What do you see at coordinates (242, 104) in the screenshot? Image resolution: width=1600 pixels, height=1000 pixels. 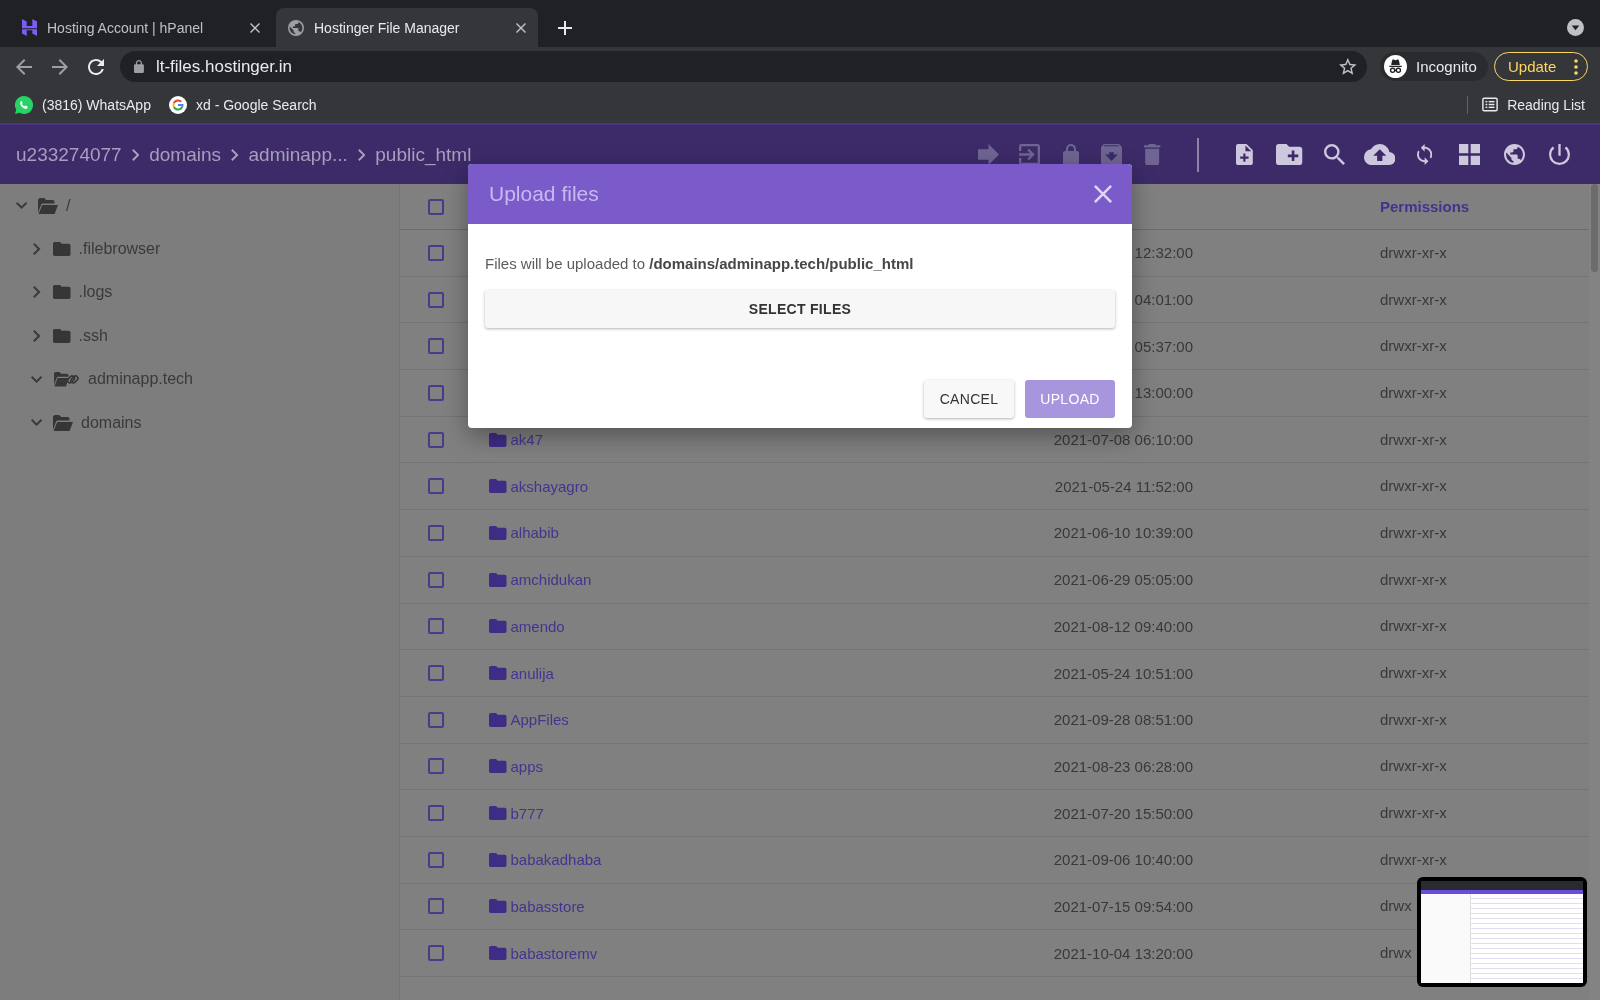 I see `bookmark: xd - Google Search` at bounding box center [242, 104].